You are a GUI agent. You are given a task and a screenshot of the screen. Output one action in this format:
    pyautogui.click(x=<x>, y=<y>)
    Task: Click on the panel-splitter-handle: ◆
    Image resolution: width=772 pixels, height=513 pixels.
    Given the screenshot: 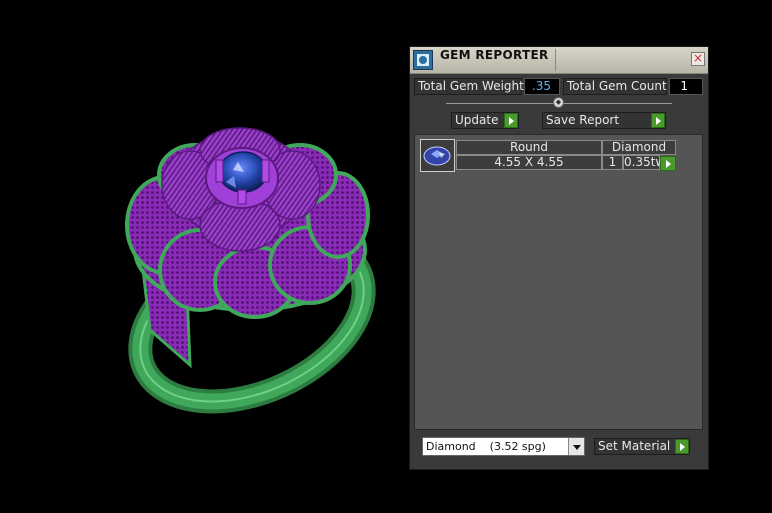 What is the action you would take?
    pyautogui.click(x=558, y=102)
    